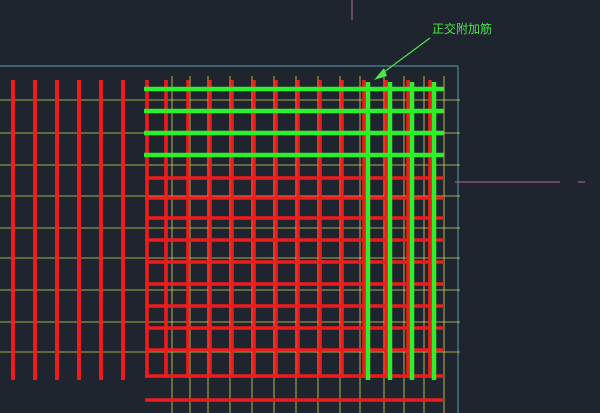 The height and width of the screenshot is (413, 600). Describe the element at coordinates (380, 74) in the screenshot. I see `annotation-arrowhead` at that location.